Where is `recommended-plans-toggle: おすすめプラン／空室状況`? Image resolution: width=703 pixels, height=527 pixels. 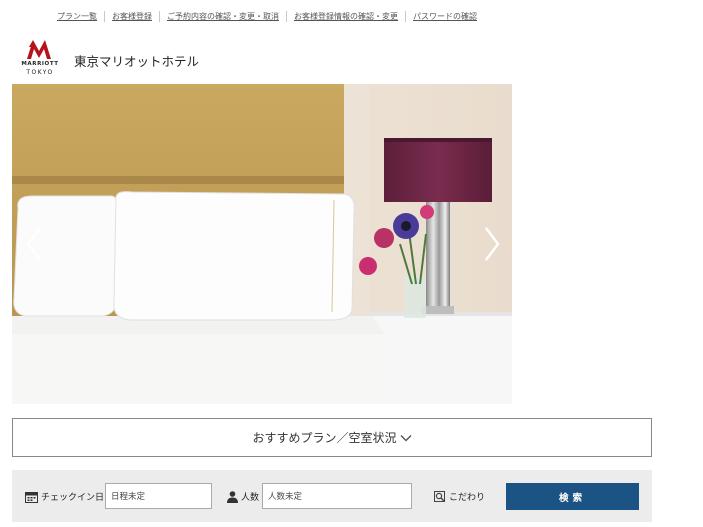
recommended-plans-toggle: おすすめプラン／空室状況 is located at coordinates (332, 437).